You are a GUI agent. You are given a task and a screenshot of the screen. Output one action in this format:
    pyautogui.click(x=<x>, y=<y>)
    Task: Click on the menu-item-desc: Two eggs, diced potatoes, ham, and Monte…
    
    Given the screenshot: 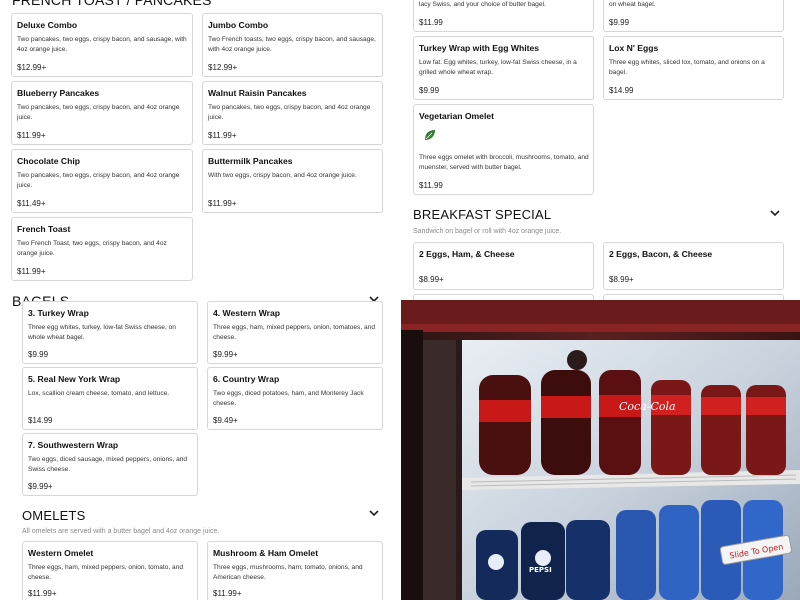 What is the action you would take?
    pyautogui.click(x=288, y=398)
    